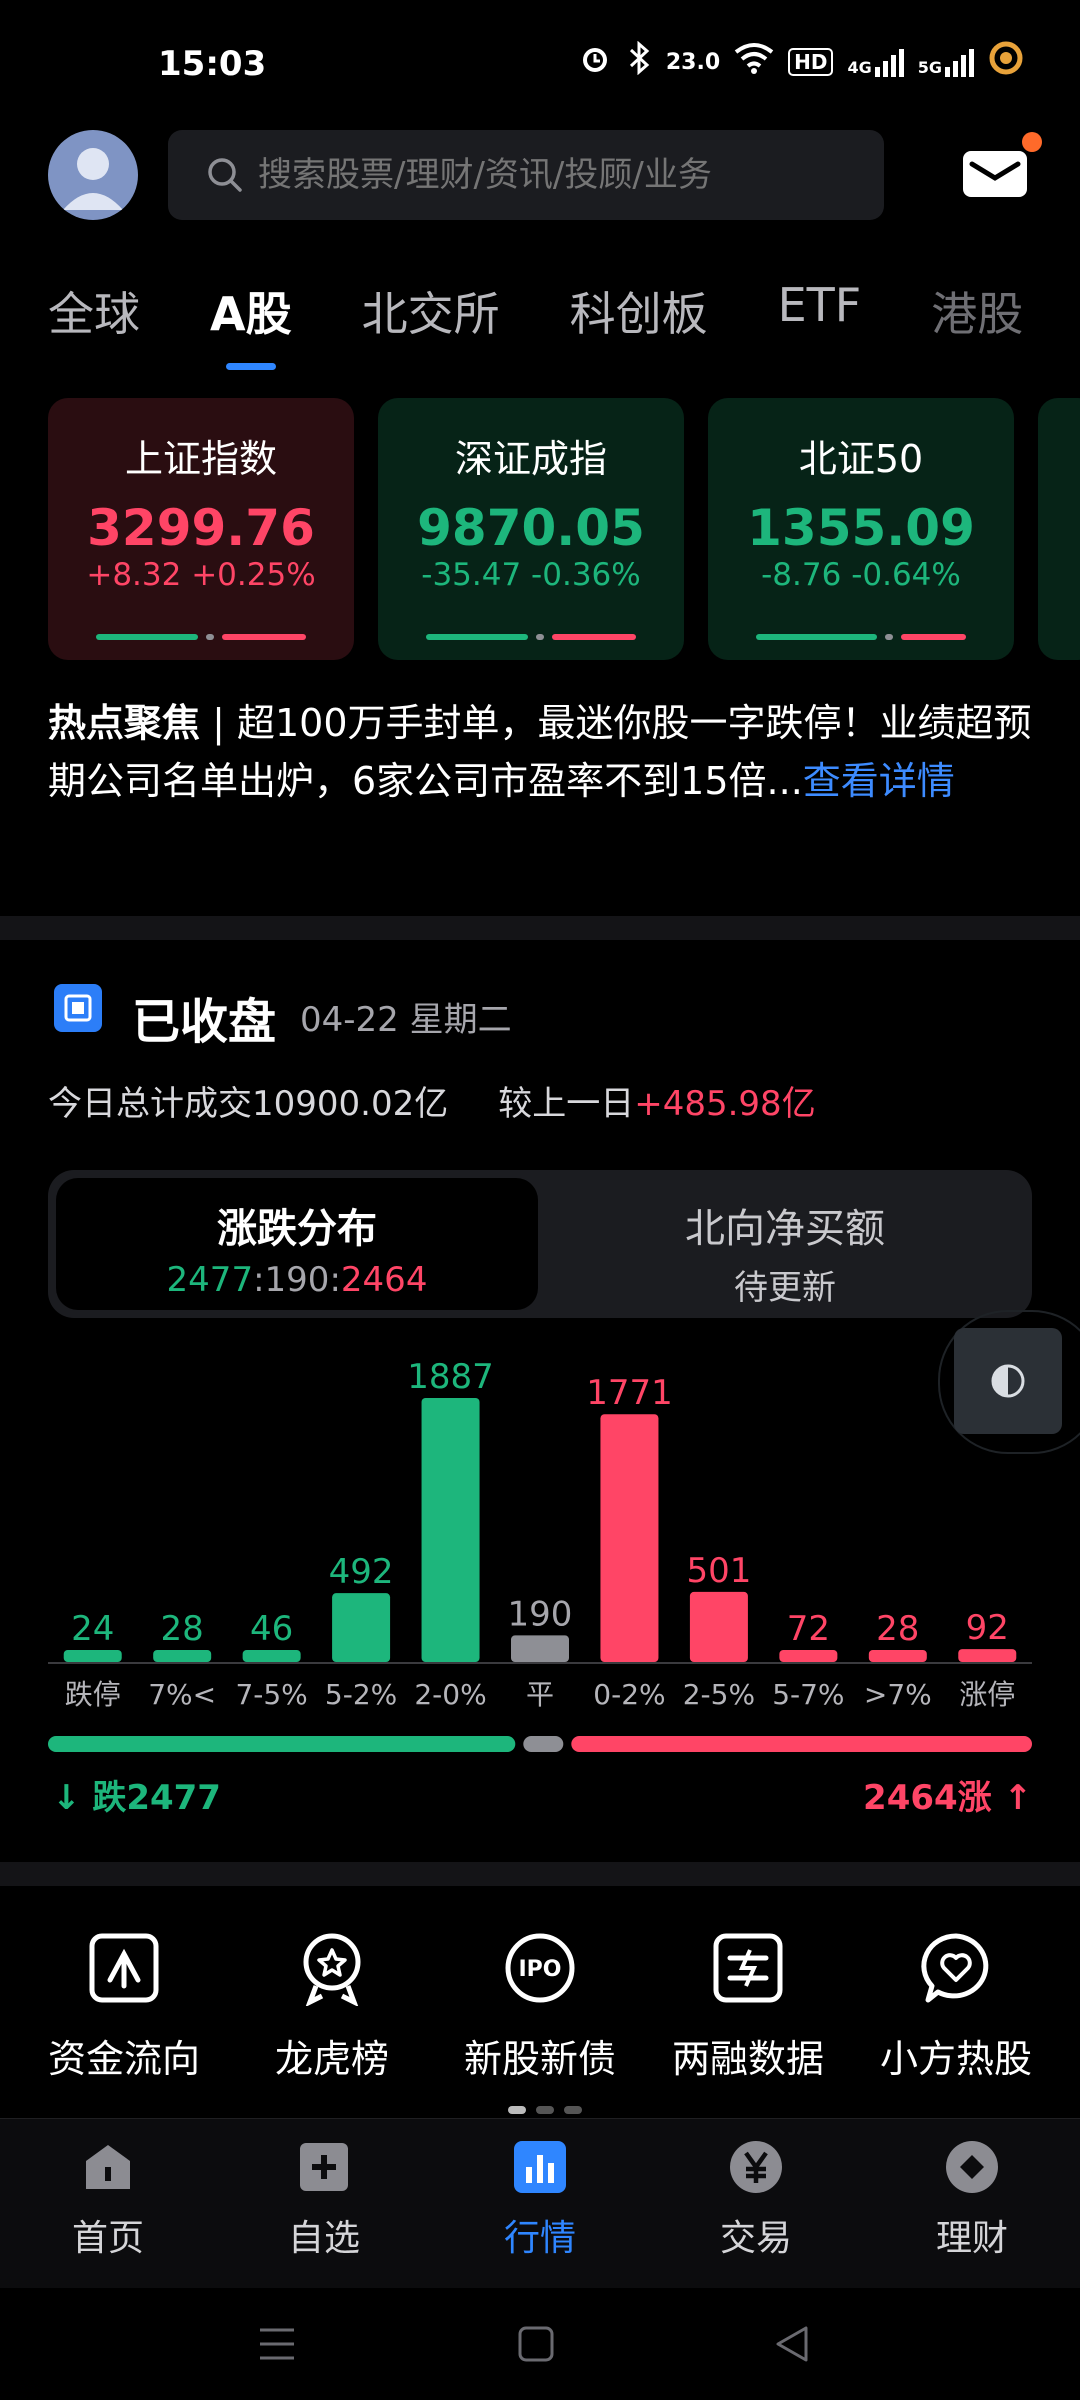 The height and width of the screenshot is (2400, 1080). I want to click on bar-up-part, so click(264, 637).